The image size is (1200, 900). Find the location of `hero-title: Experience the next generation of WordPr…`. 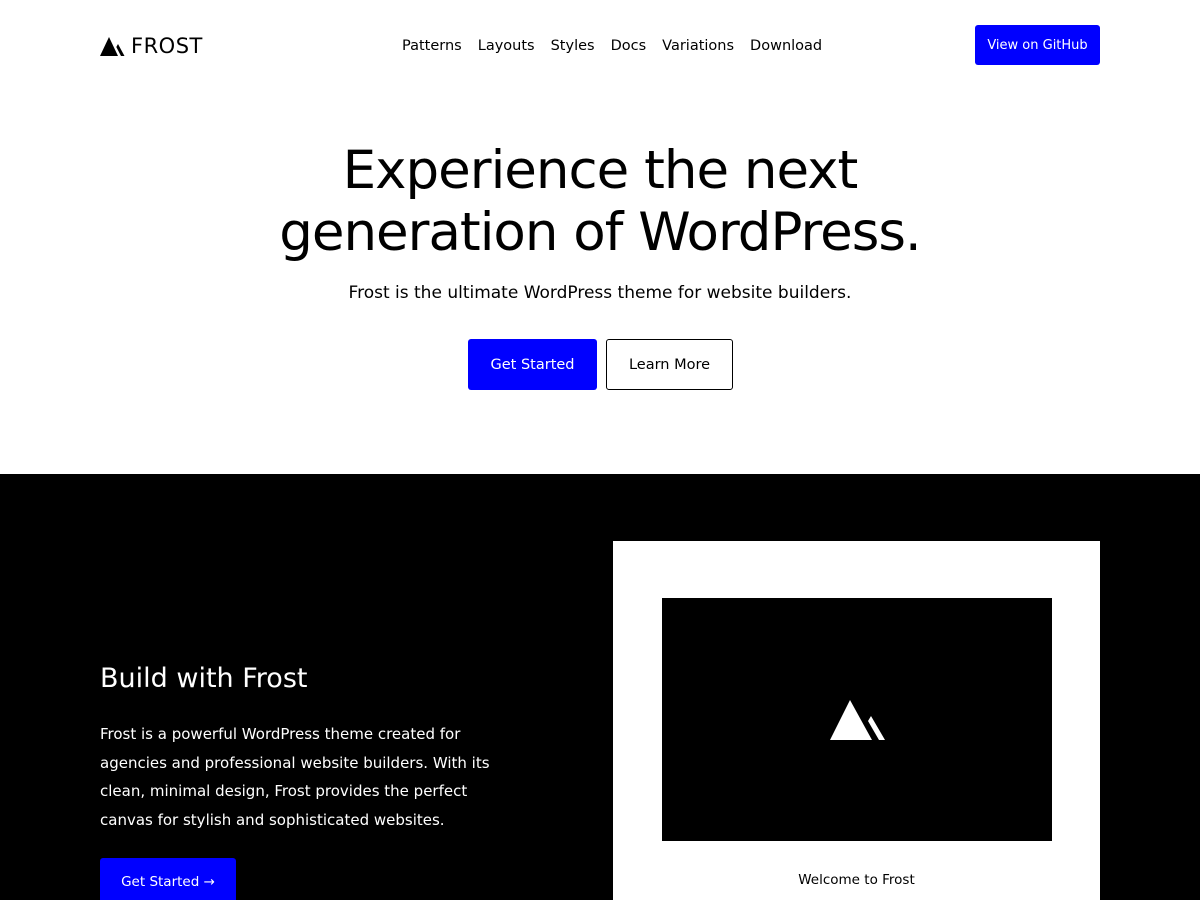

hero-title: Experience the next generation of WordPr… is located at coordinates (600, 202).